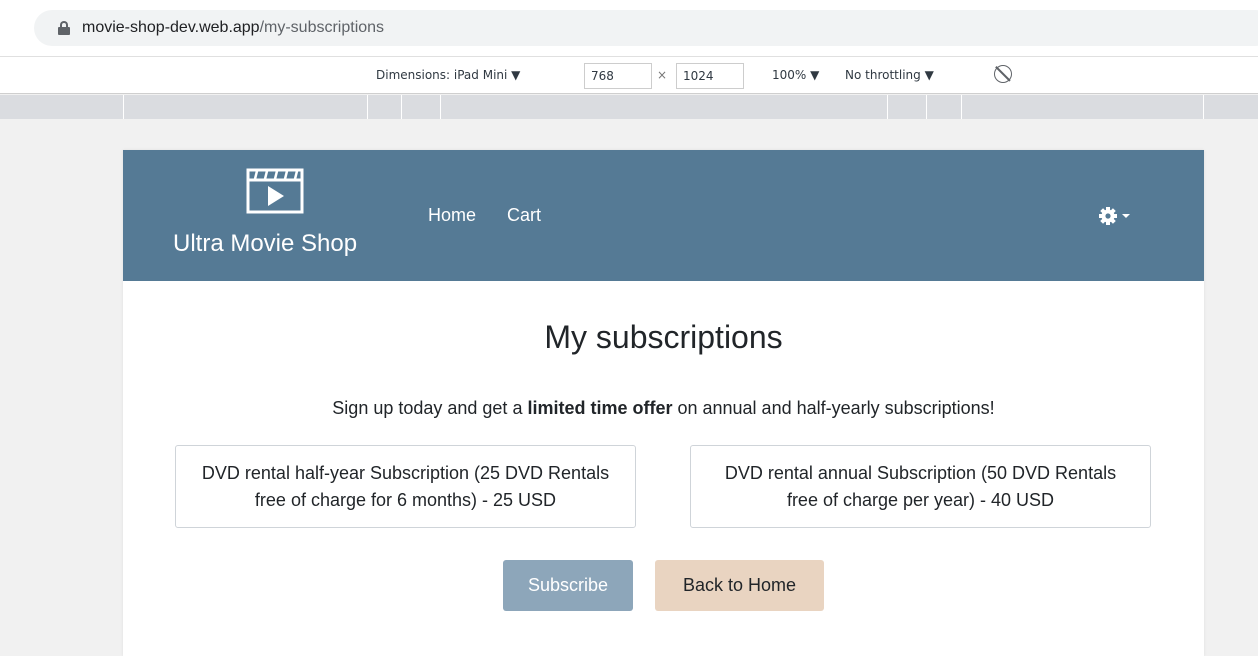 The image size is (1258, 656). What do you see at coordinates (275, 191) in the screenshot?
I see `film-play-icon` at bounding box center [275, 191].